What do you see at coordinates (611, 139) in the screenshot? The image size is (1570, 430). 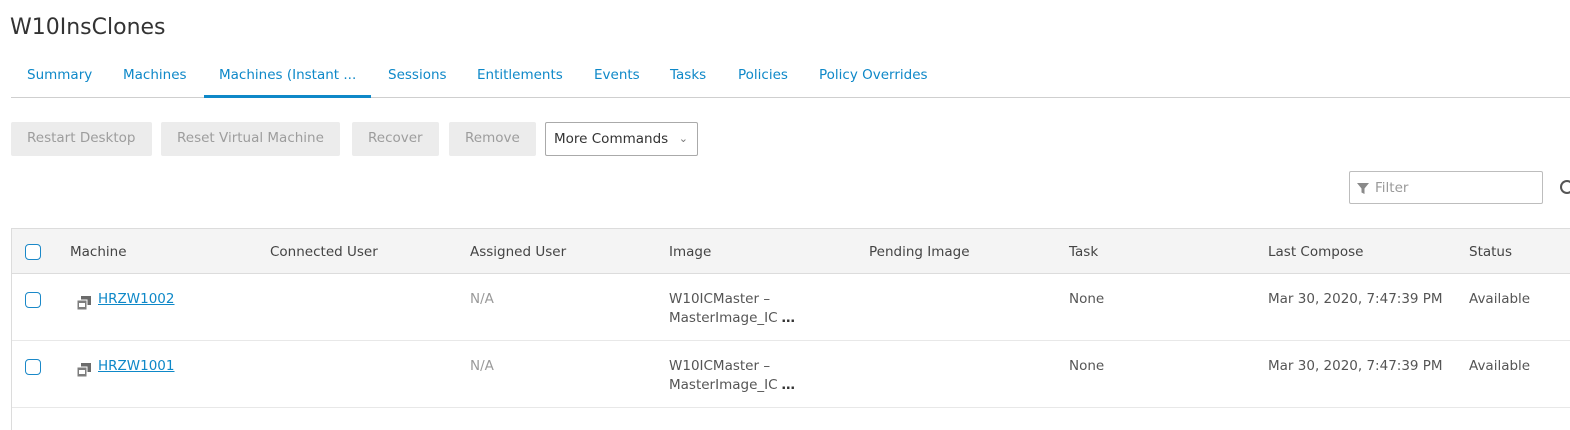 I see `more-commands-label: More Commands` at bounding box center [611, 139].